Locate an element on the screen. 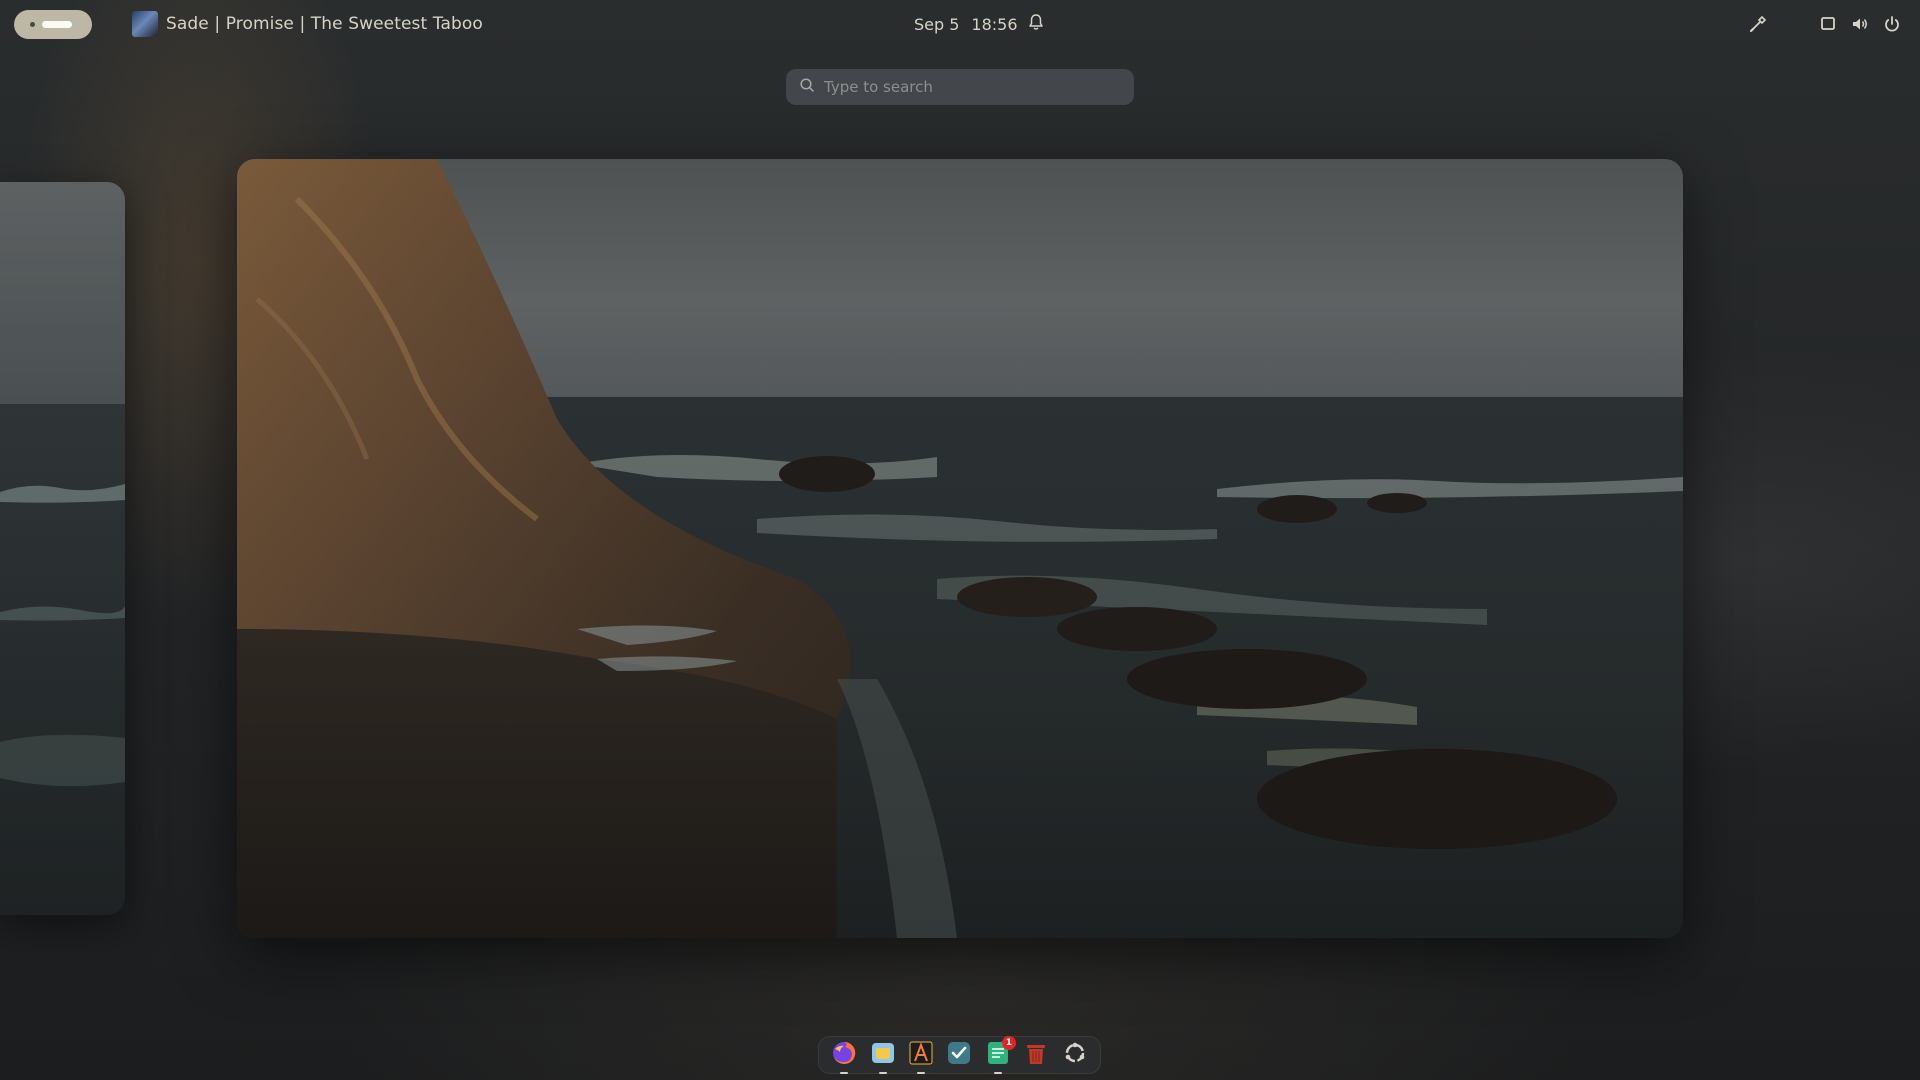 This screenshot has width=1920, height=1080. wallpaper-thumbnail is located at coordinates (62, 548).